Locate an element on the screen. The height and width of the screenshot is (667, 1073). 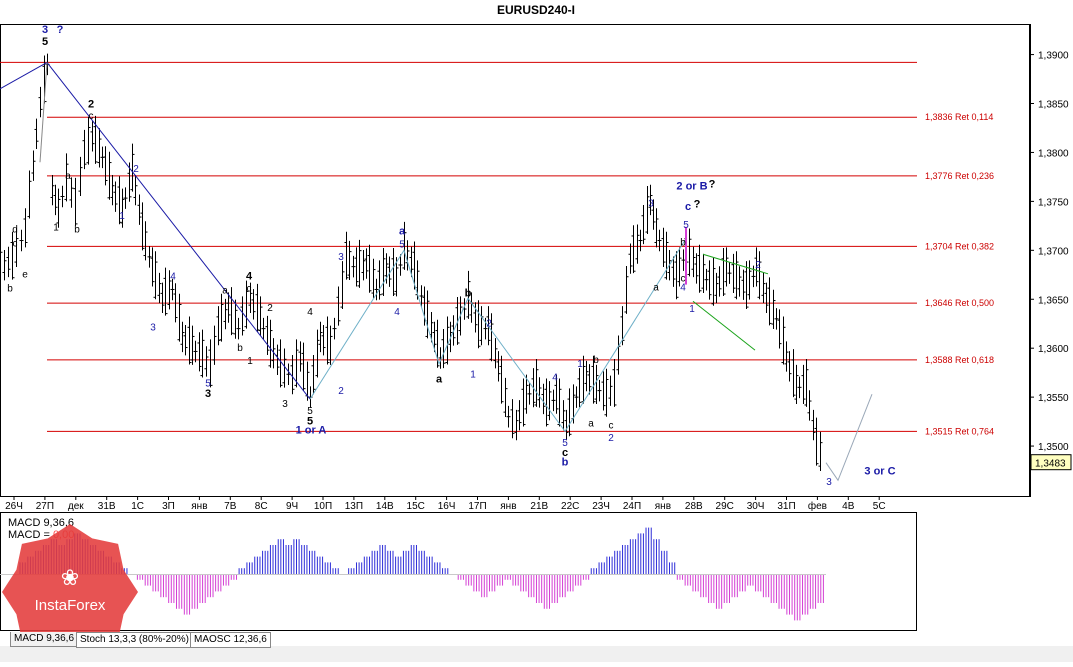
x-tick-label: 17П is located at coordinates (477, 506).